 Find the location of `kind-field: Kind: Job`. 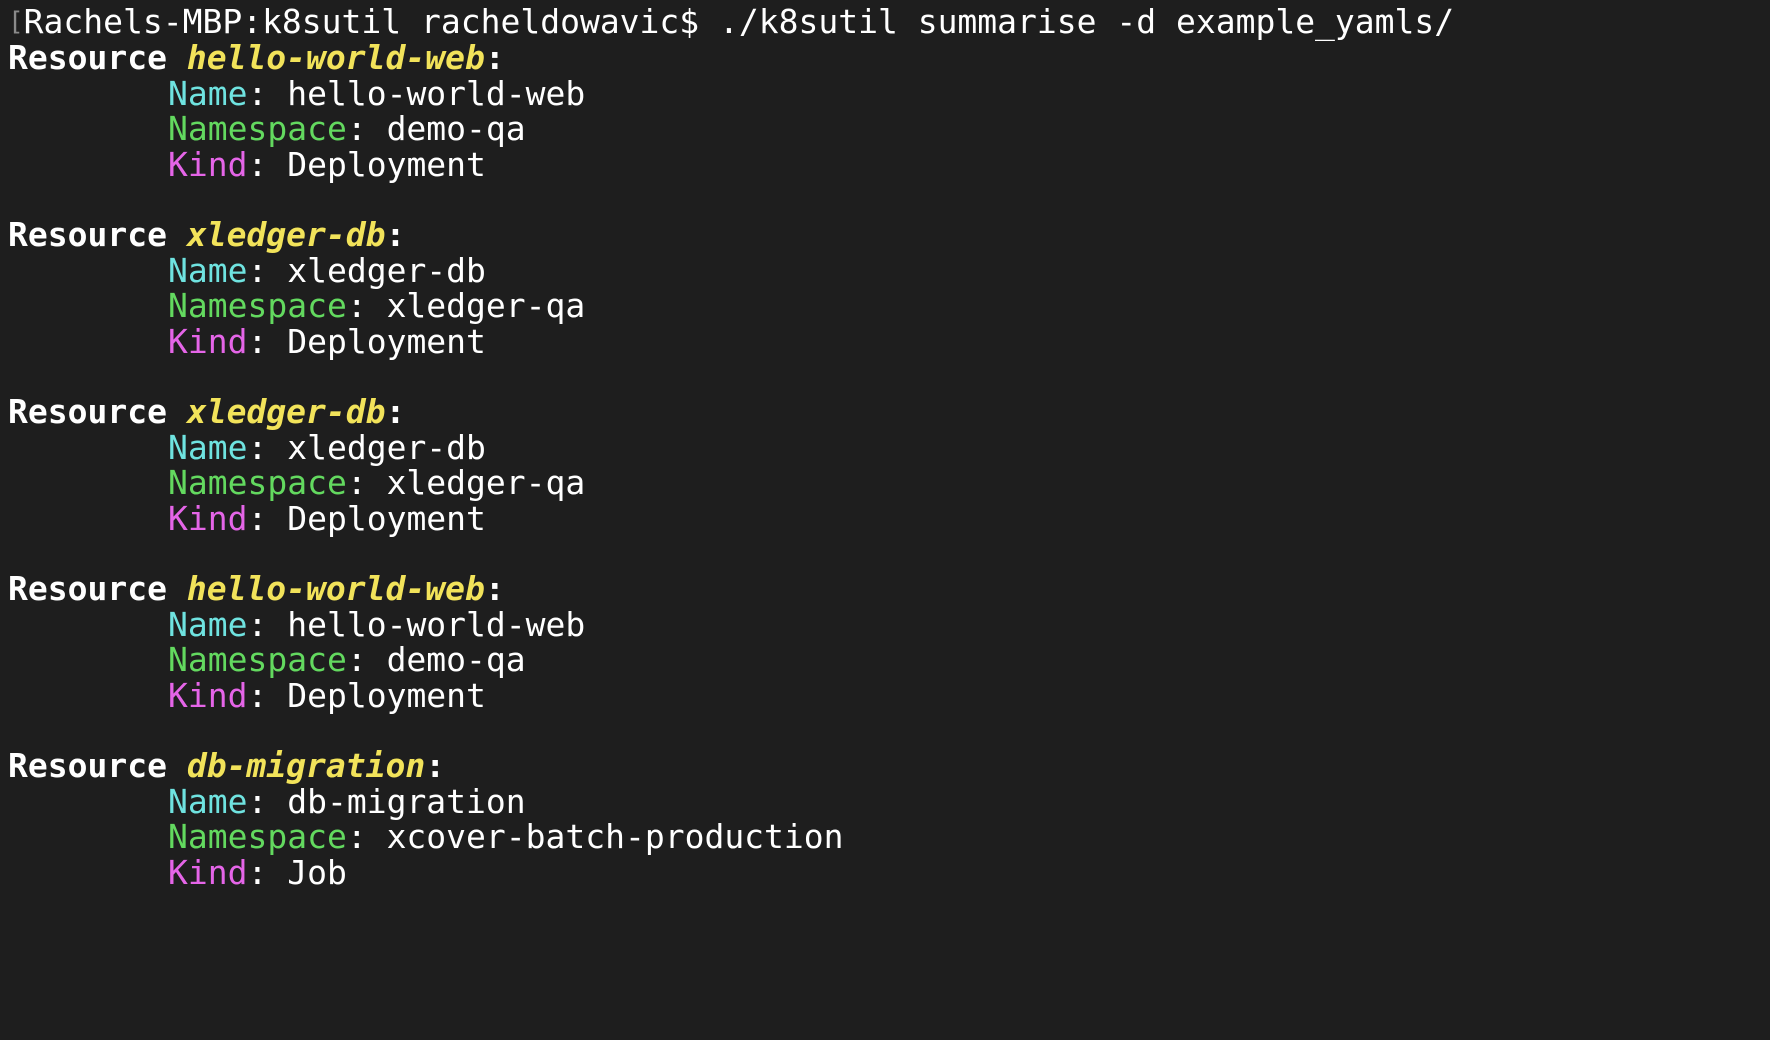

kind-field: Kind: Job is located at coordinates (257, 873).